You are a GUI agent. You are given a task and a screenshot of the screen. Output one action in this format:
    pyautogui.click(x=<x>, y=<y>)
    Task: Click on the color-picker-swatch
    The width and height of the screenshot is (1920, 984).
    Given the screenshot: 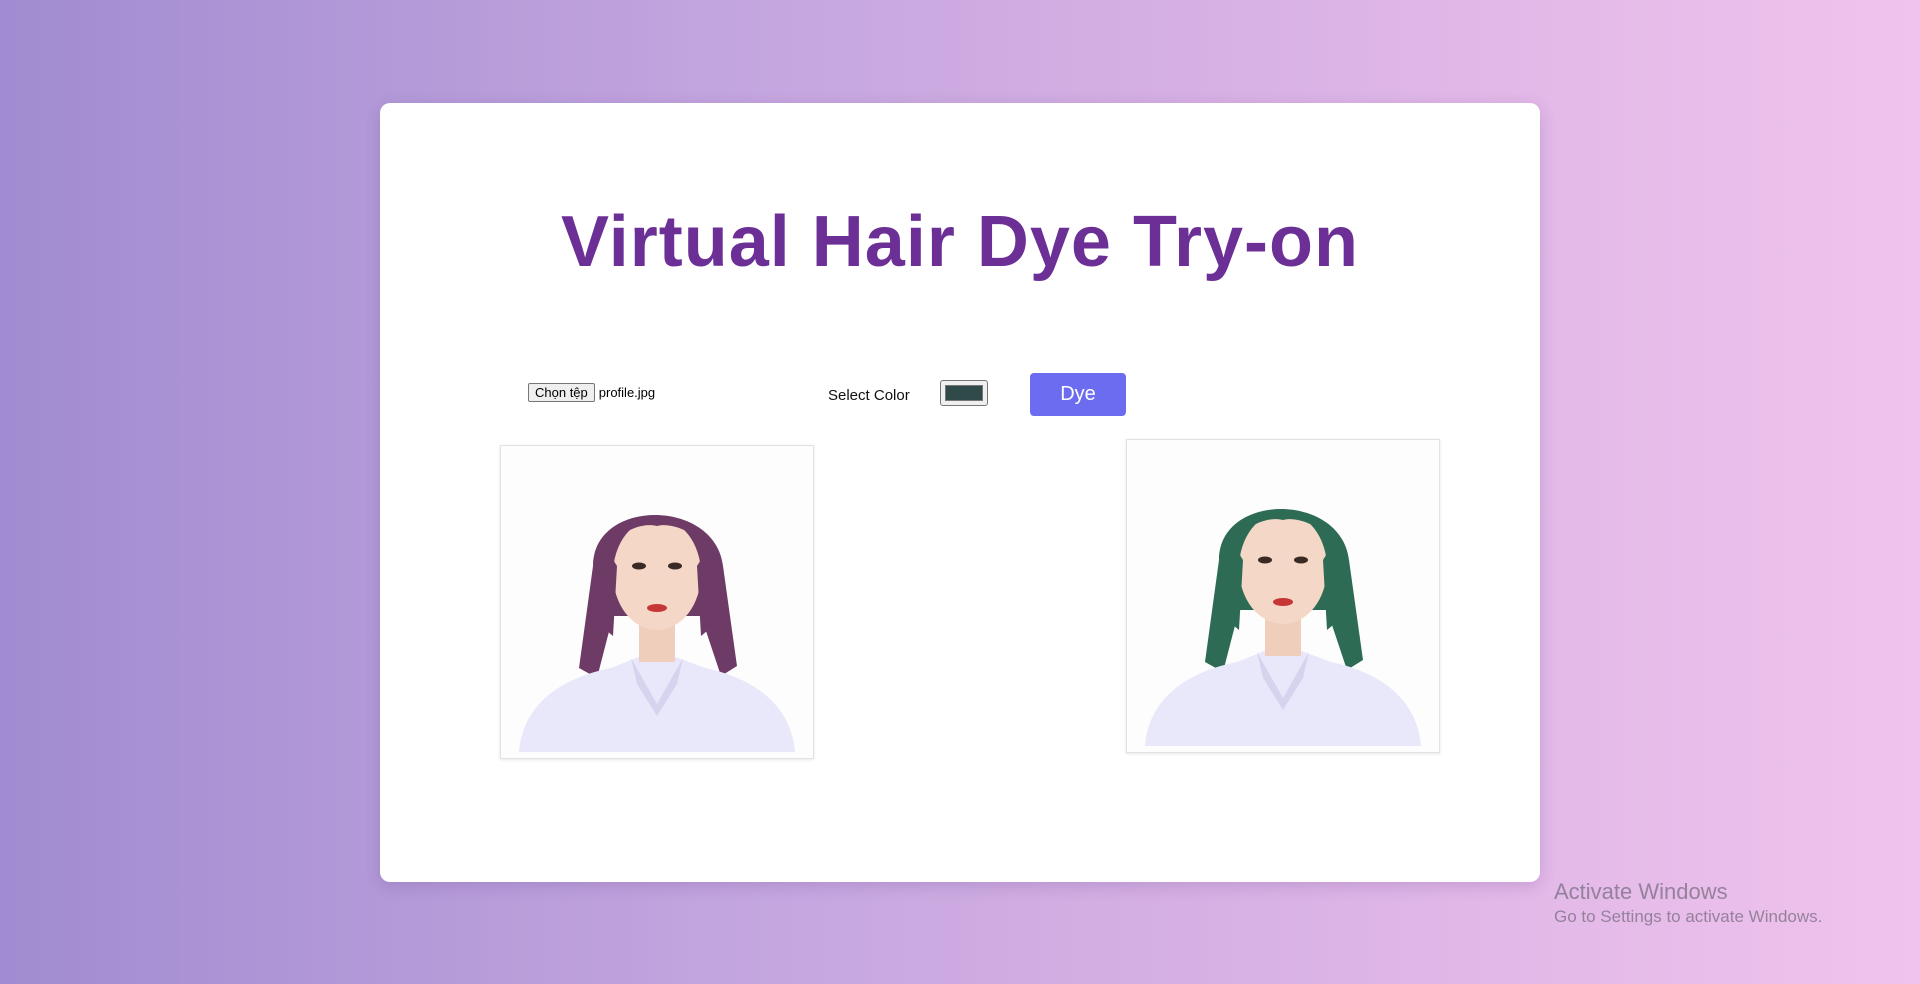 What is the action you would take?
    pyautogui.click(x=964, y=393)
    